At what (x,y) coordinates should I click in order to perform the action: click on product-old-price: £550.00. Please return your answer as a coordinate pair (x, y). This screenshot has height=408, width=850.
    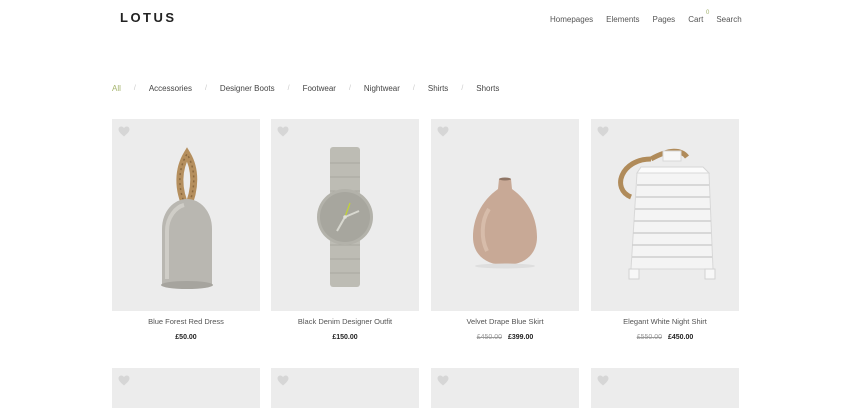
    Looking at the image, I should click on (649, 337).